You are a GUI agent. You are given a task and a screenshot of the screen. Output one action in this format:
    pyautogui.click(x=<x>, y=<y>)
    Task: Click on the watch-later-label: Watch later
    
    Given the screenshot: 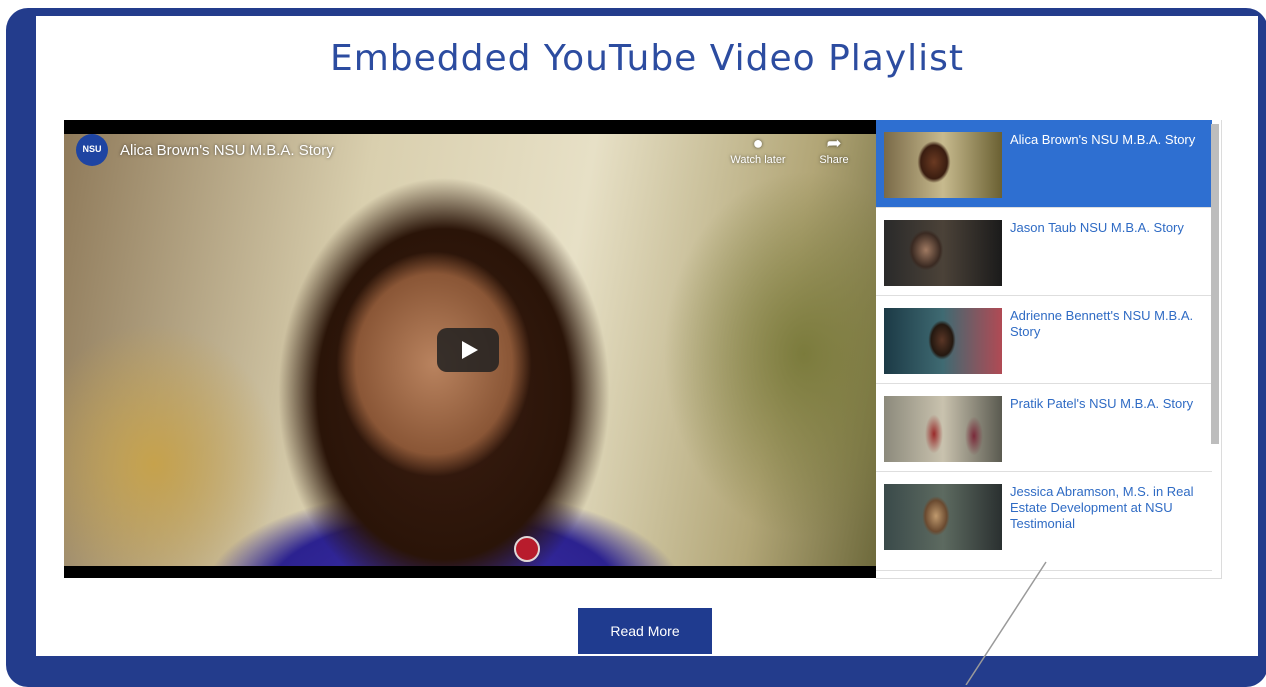 What is the action you would take?
    pyautogui.click(x=758, y=160)
    